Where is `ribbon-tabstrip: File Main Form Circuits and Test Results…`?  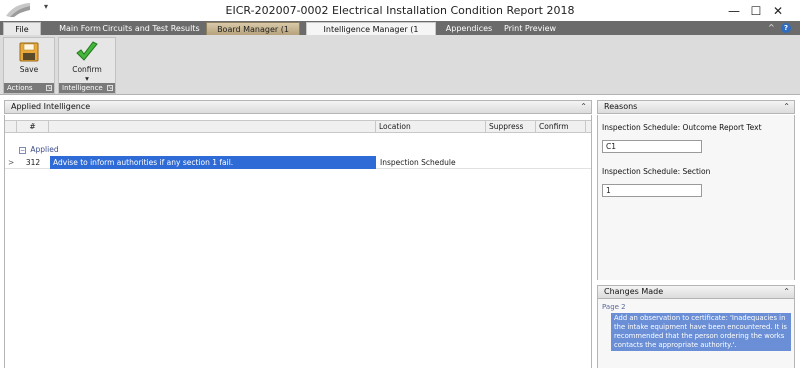
ribbon-tabstrip: File Main Form Circuits and Test Results… is located at coordinates (400, 34).